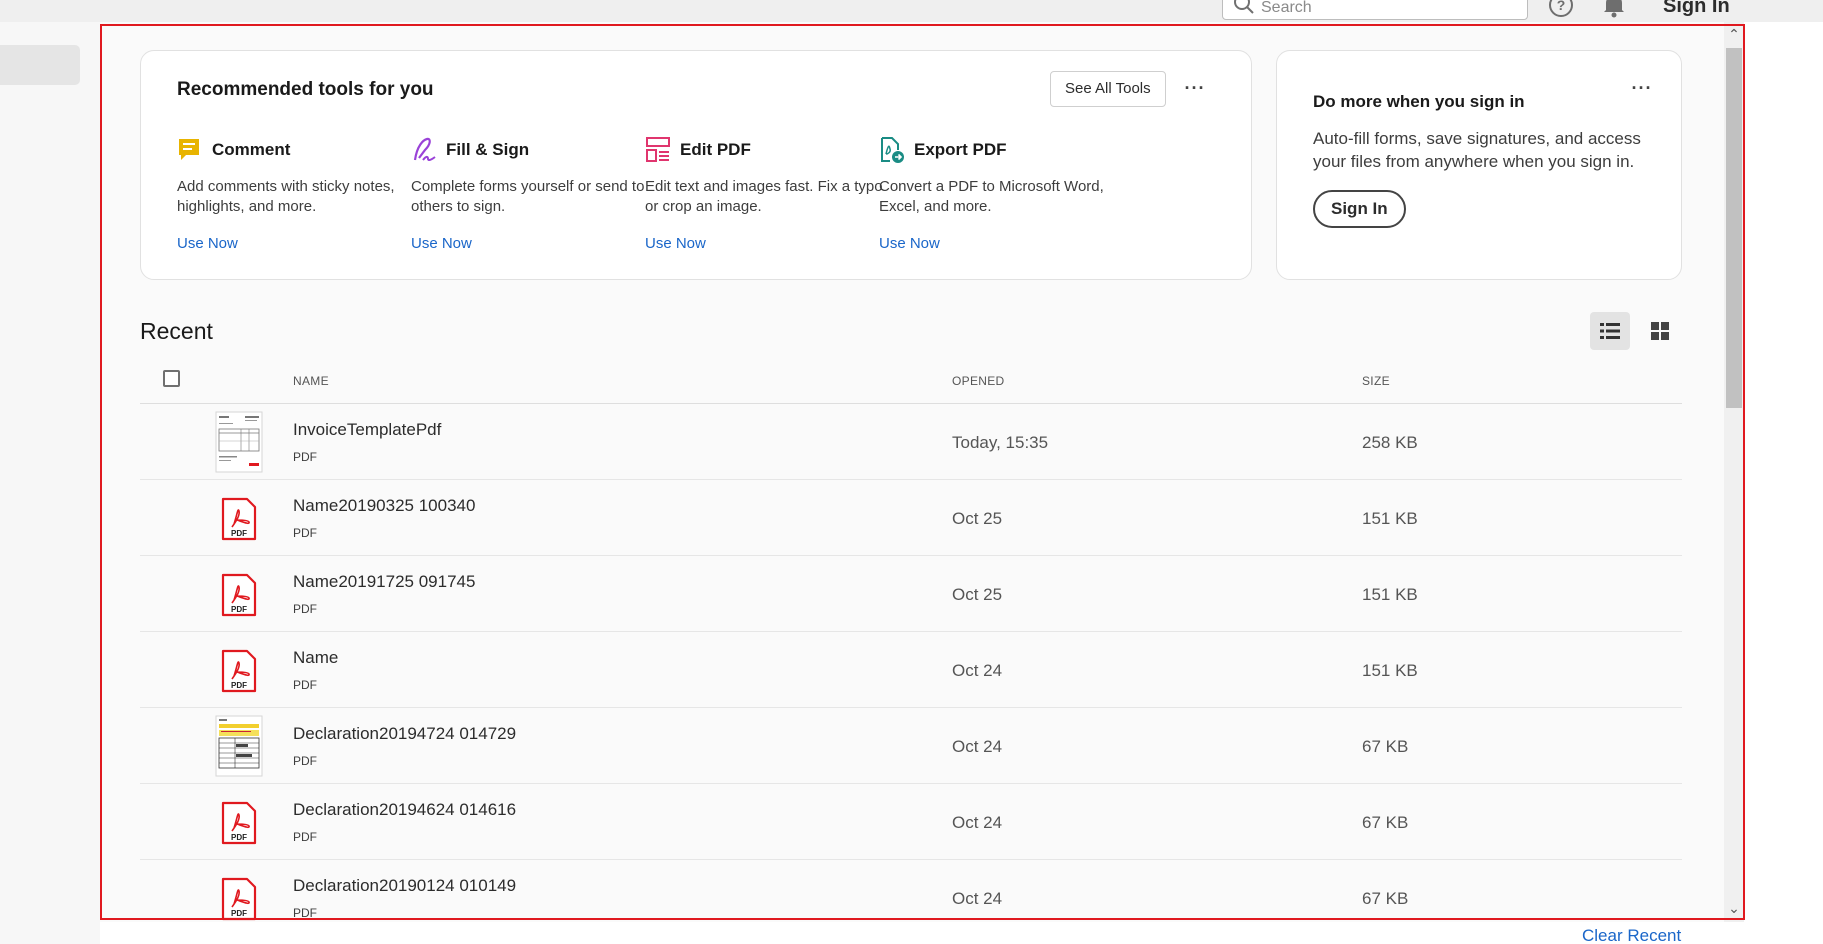 The width and height of the screenshot is (1823, 944). Describe the element at coordinates (384, 582) in the screenshot. I see `file-name: Name20191725 091745` at that location.